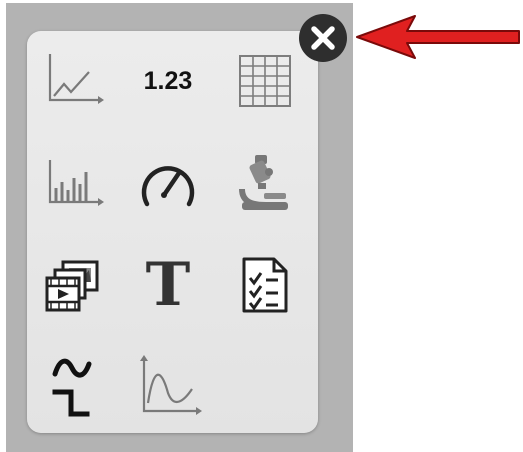 The height and width of the screenshot is (452, 523). I want to click on gauge-button, so click(168, 183).